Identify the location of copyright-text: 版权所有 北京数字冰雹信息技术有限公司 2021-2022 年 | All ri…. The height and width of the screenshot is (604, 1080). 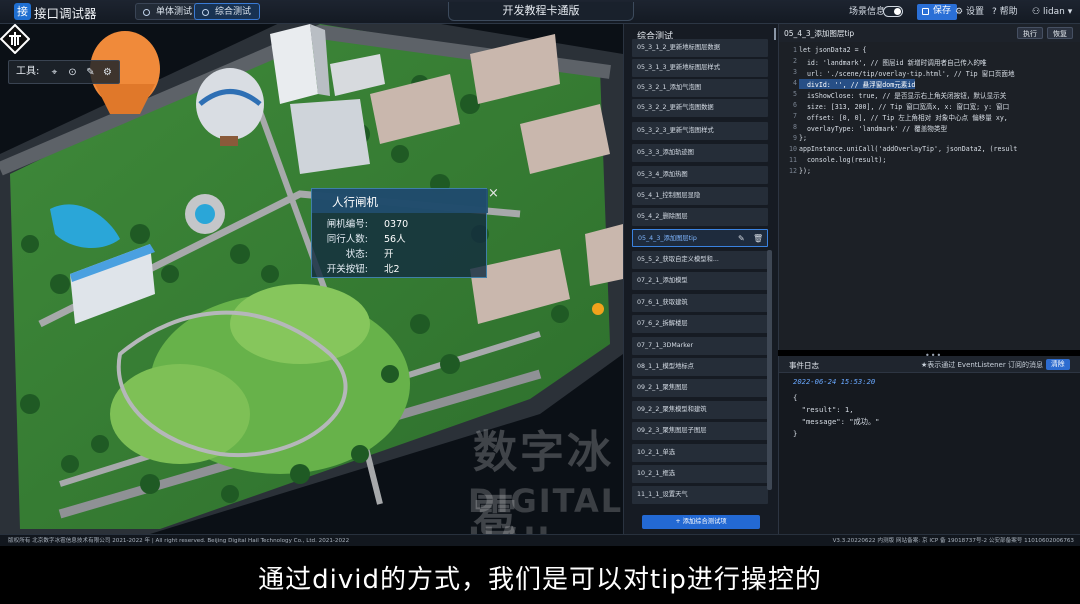
(179, 541).